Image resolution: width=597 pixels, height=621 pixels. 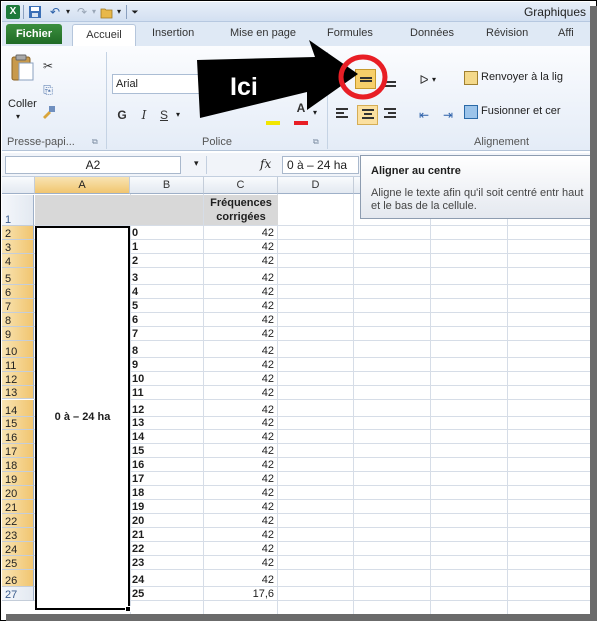 I want to click on tab-fichier: Fichier, so click(x=34, y=34).